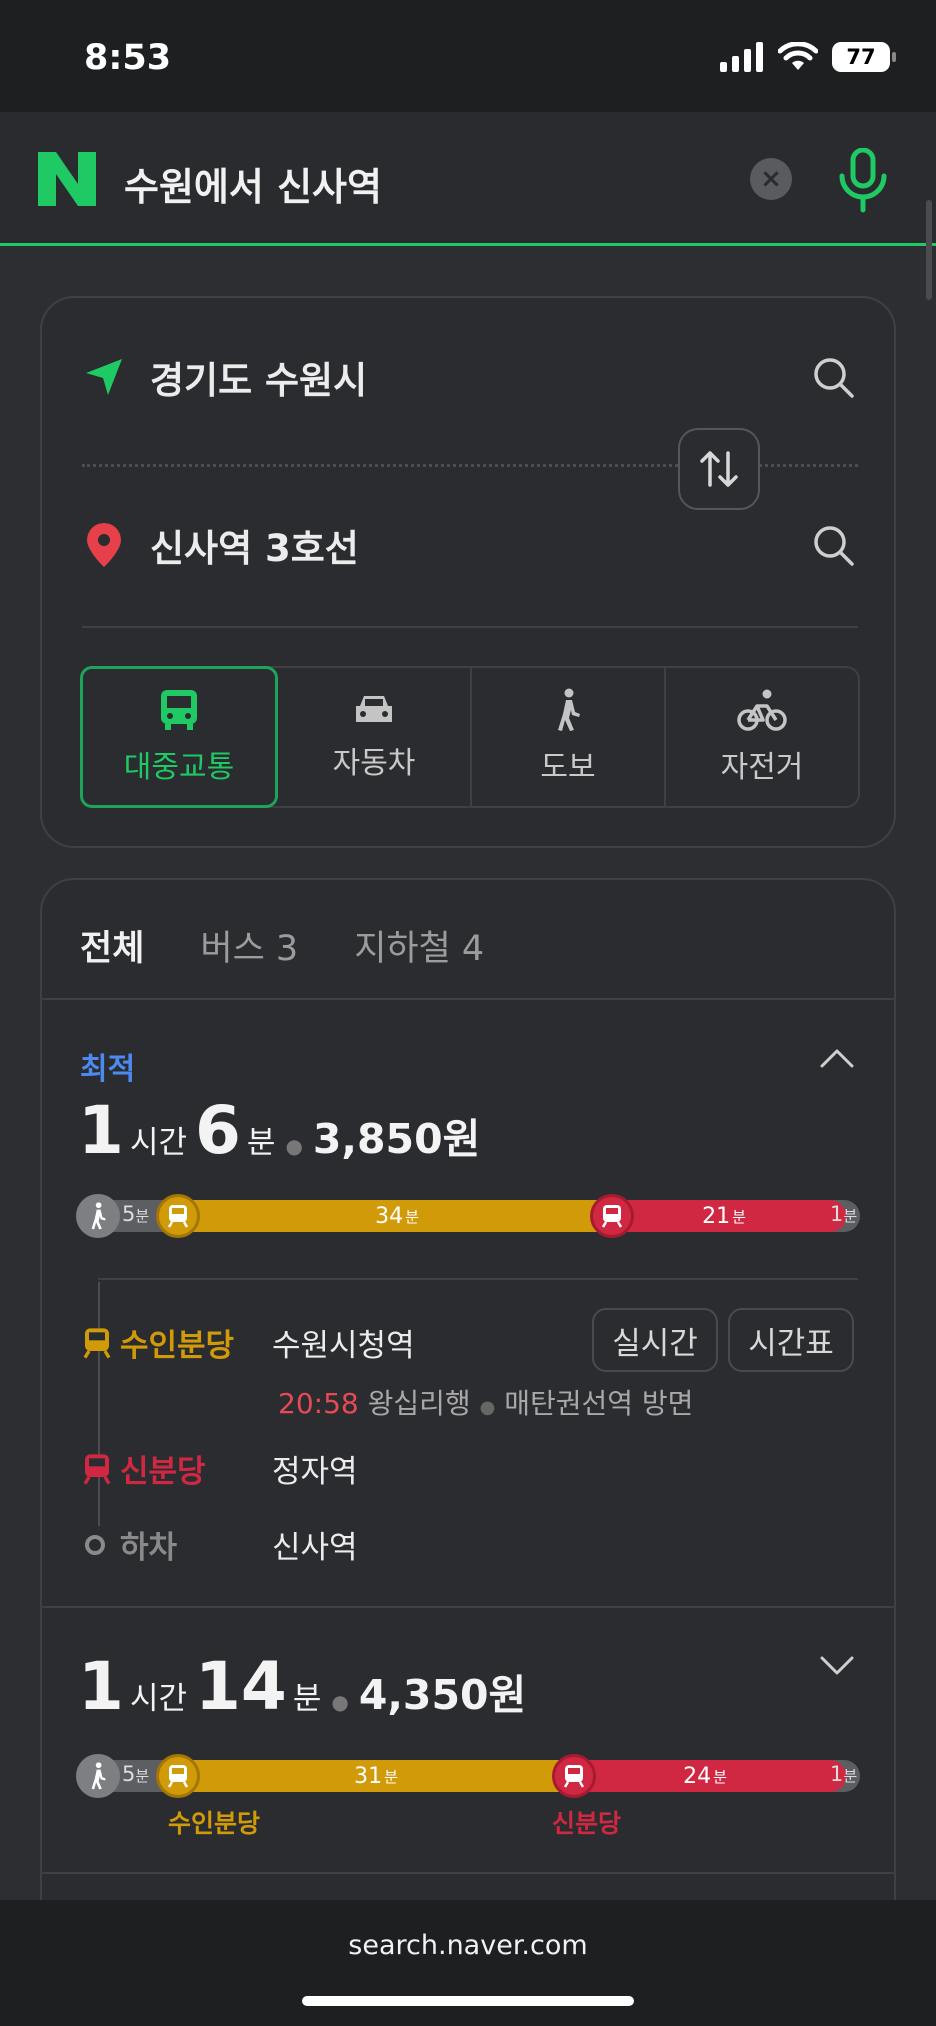  What do you see at coordinates (279, 1130) in the screenshot?
I see `route-duration: 1 시간 6 분 ● 3,850원` at bounding box center [279, 1130].